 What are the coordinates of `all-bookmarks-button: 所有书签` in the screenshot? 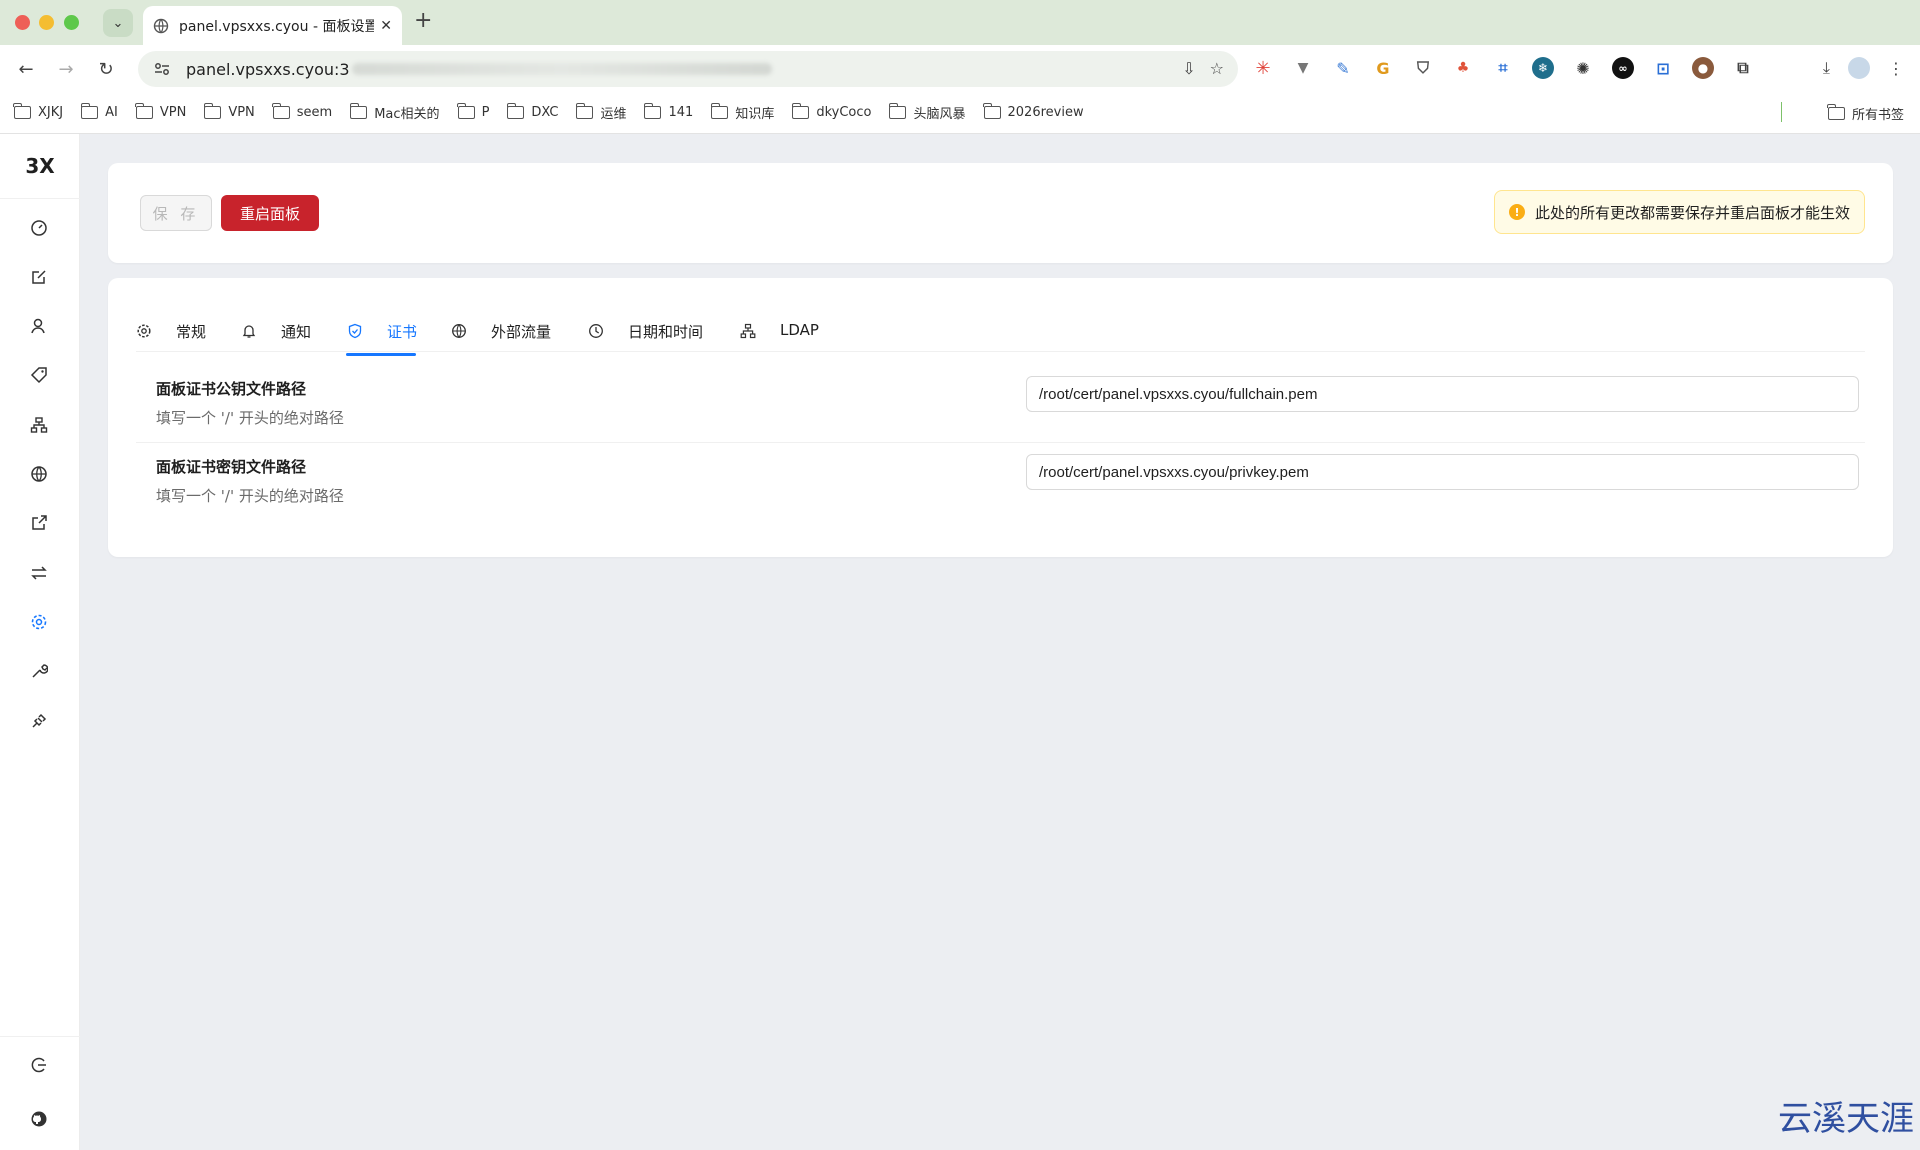 It's located at (1865, 113).